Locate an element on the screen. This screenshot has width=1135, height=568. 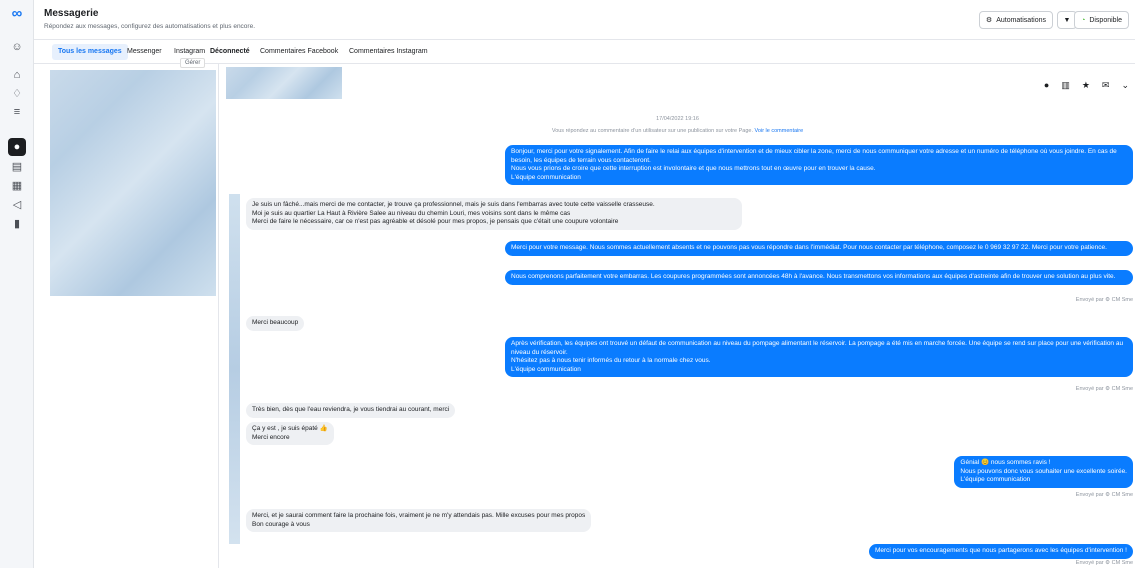
availability-icon: ◔ is located at coordinates (1083, 20).